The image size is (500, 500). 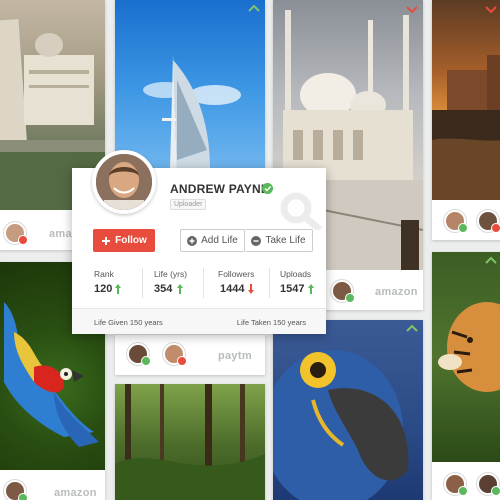 What do you see at coordinates (292, 289) in the screenshot?
I see `stat-uploads-value: 1547` at bounding box center [292, 289].